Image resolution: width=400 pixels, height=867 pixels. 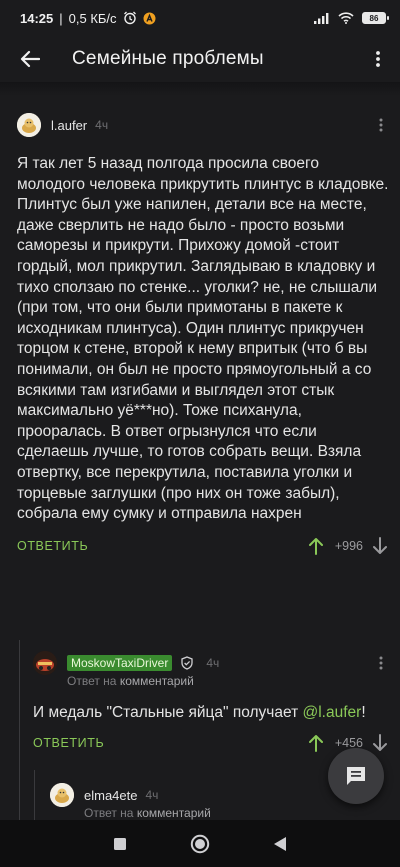 I want to click on comment-actions: ОТВЕТИТЬ +996, so click(x=203, y=546).